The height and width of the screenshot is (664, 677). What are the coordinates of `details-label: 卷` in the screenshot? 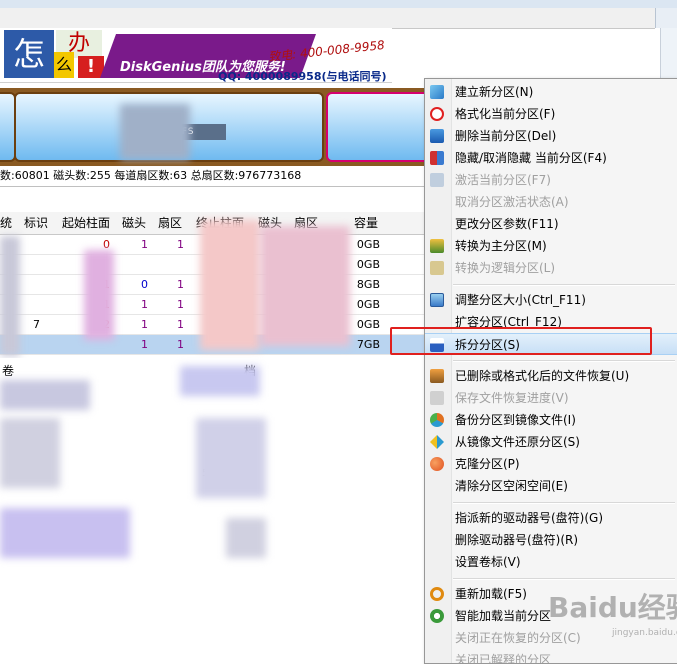 It's located at (8, 371).